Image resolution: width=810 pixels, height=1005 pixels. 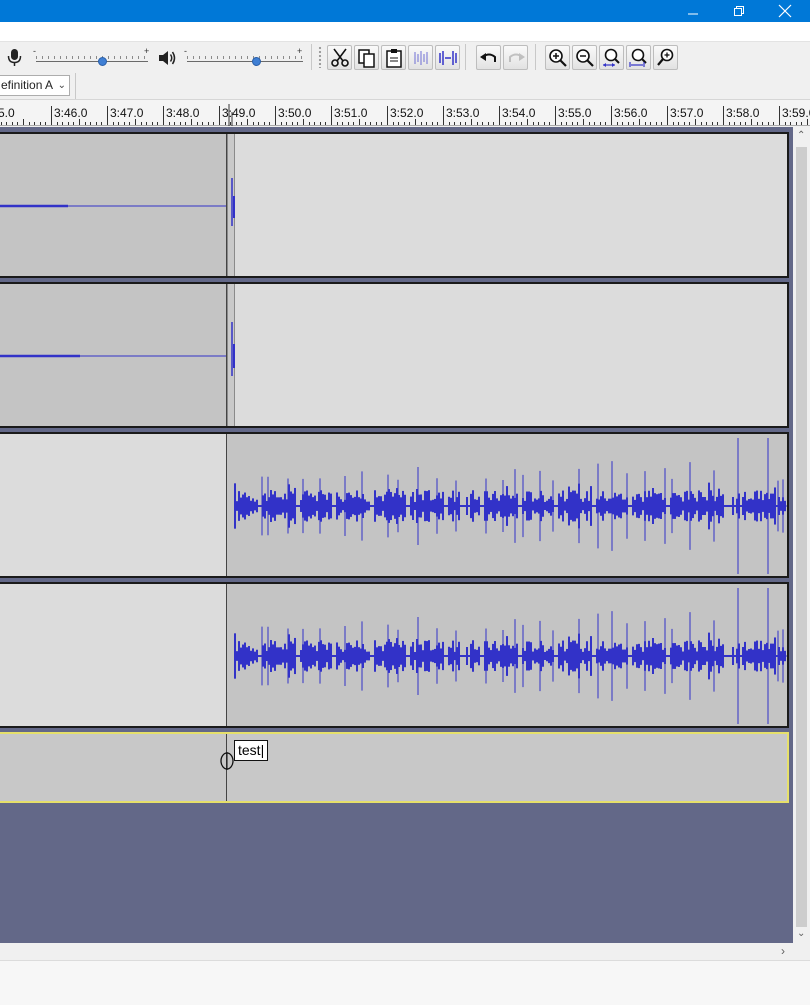 I want to click on microphone-icon, so click(x=15, y=58).